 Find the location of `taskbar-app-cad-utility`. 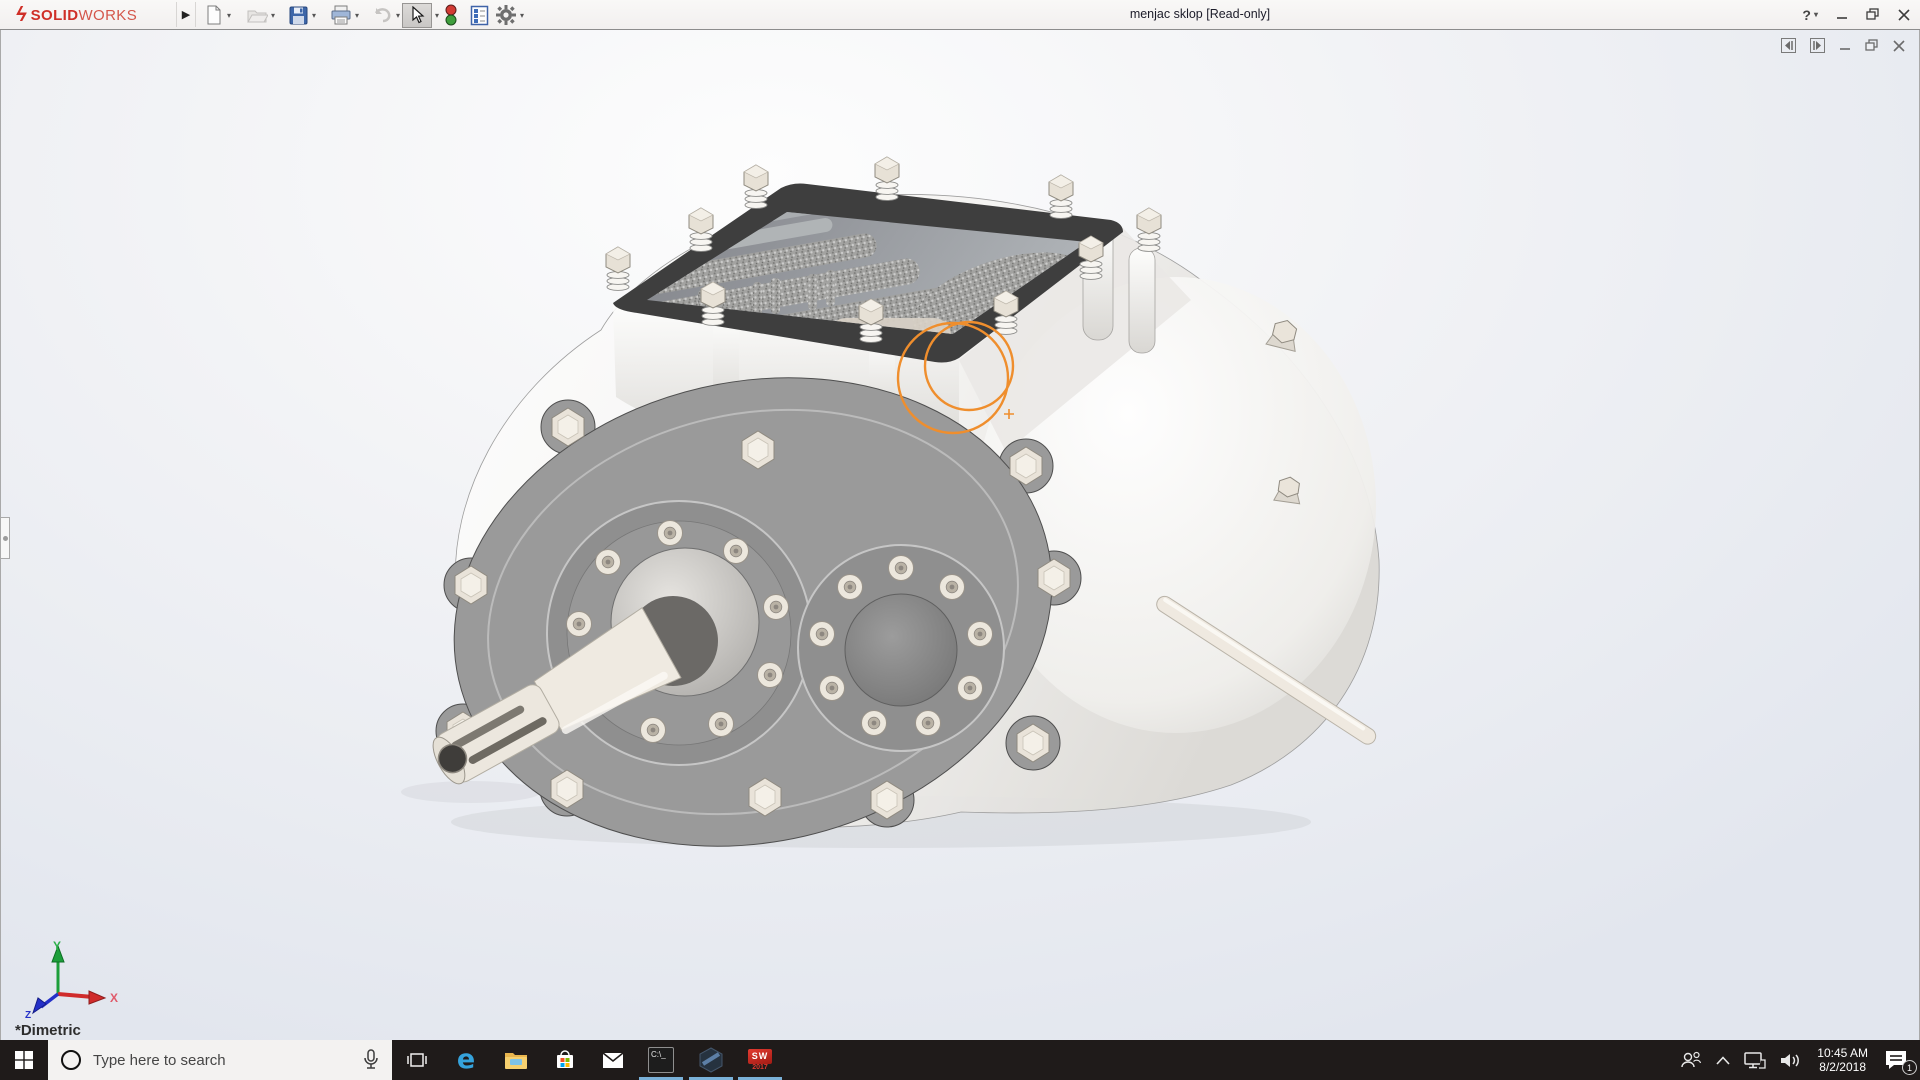

taskbar-app-cad-utility is located at coordinates (711, 1060).